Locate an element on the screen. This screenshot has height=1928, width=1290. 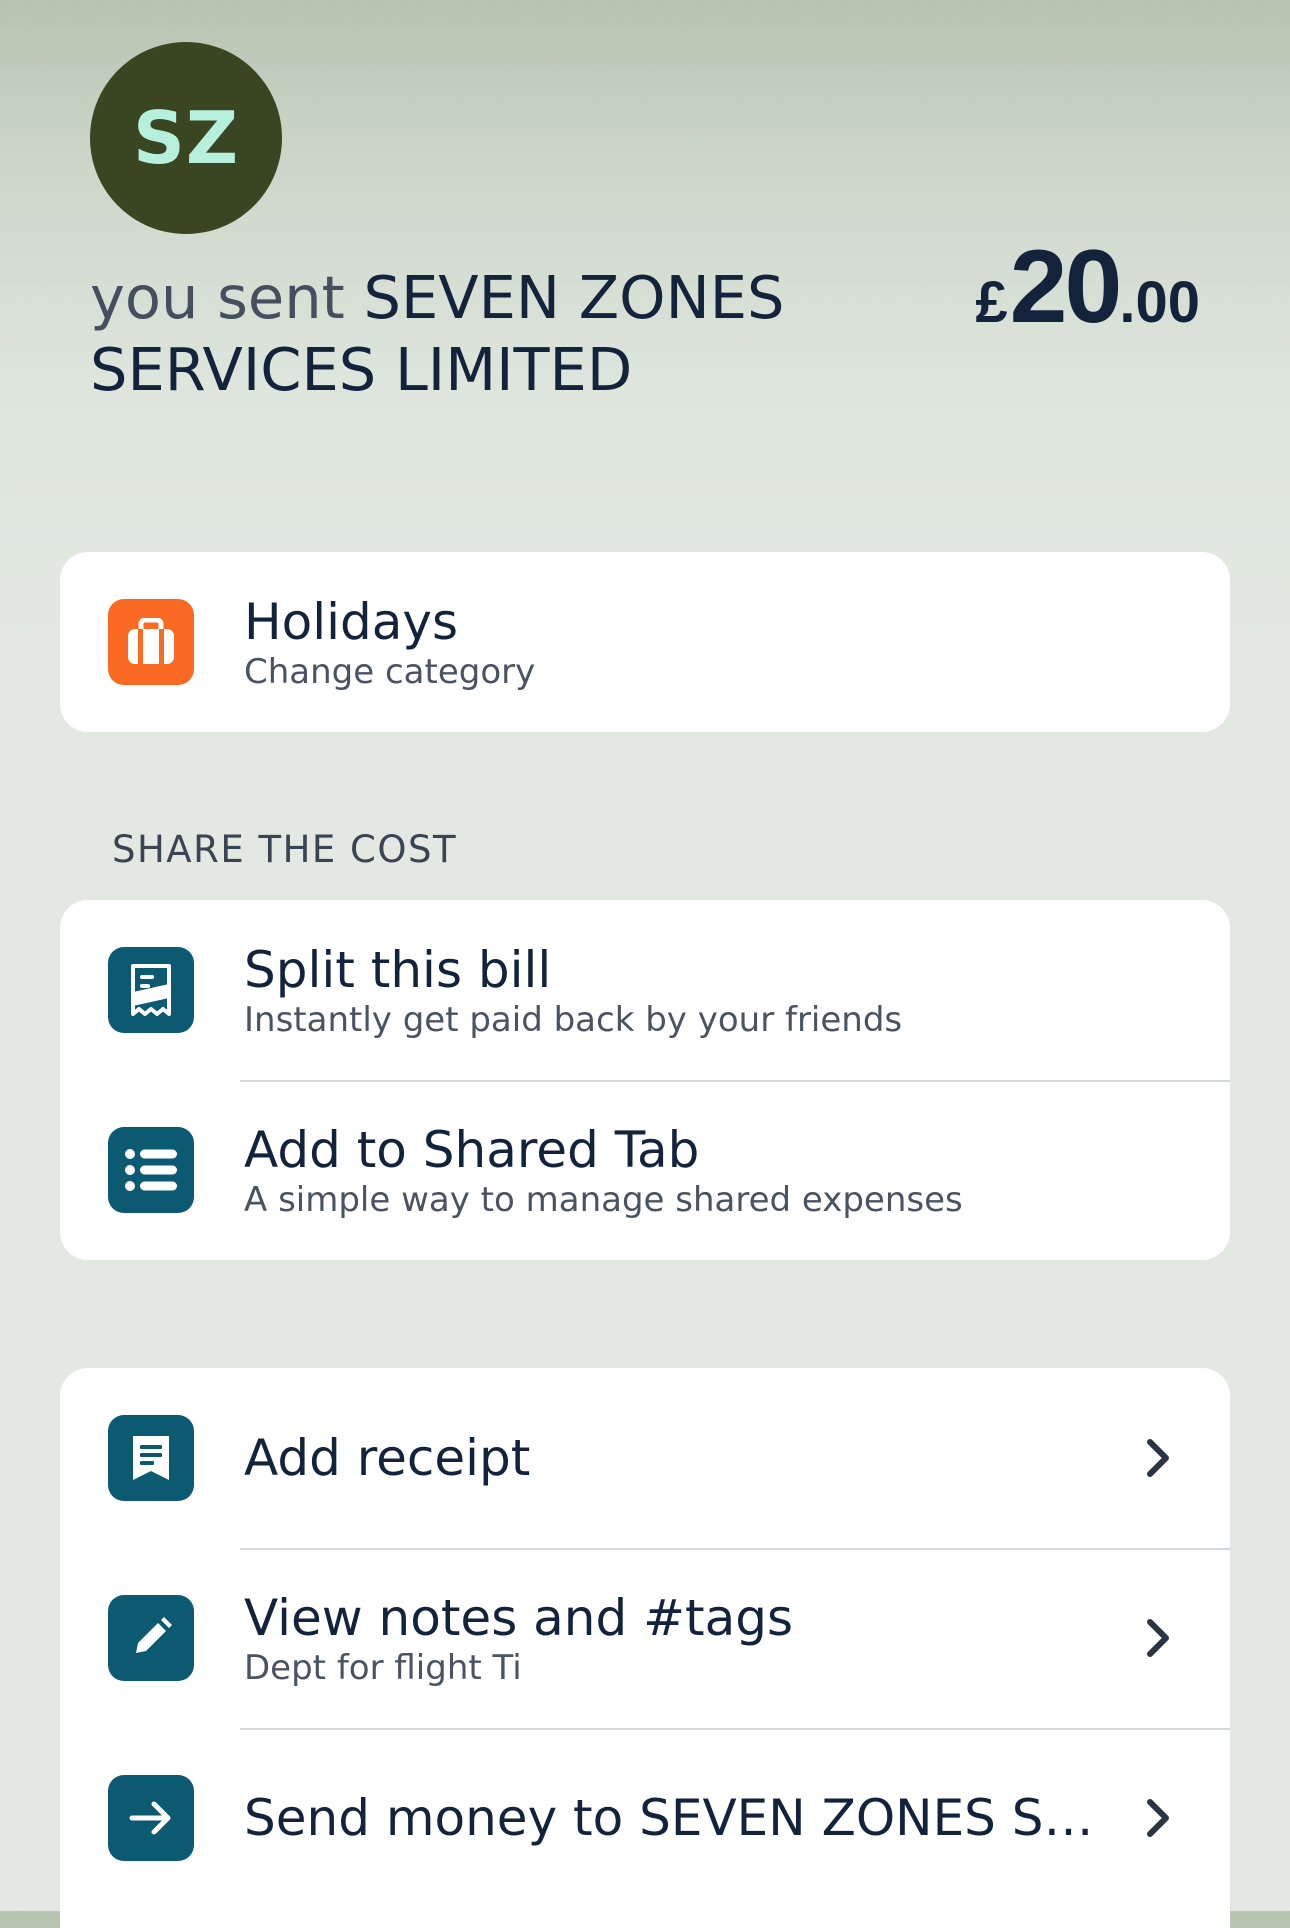
shared-tab-title: Add to Shared Tab is located at coordinates (472, 1150).